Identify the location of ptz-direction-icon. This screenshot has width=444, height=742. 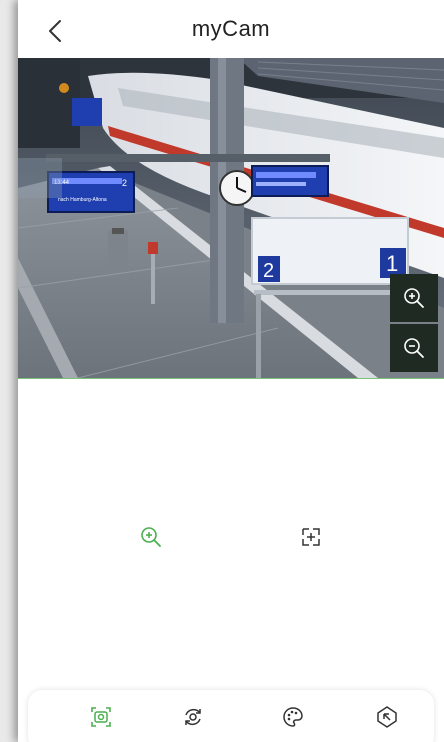
(387, 717).